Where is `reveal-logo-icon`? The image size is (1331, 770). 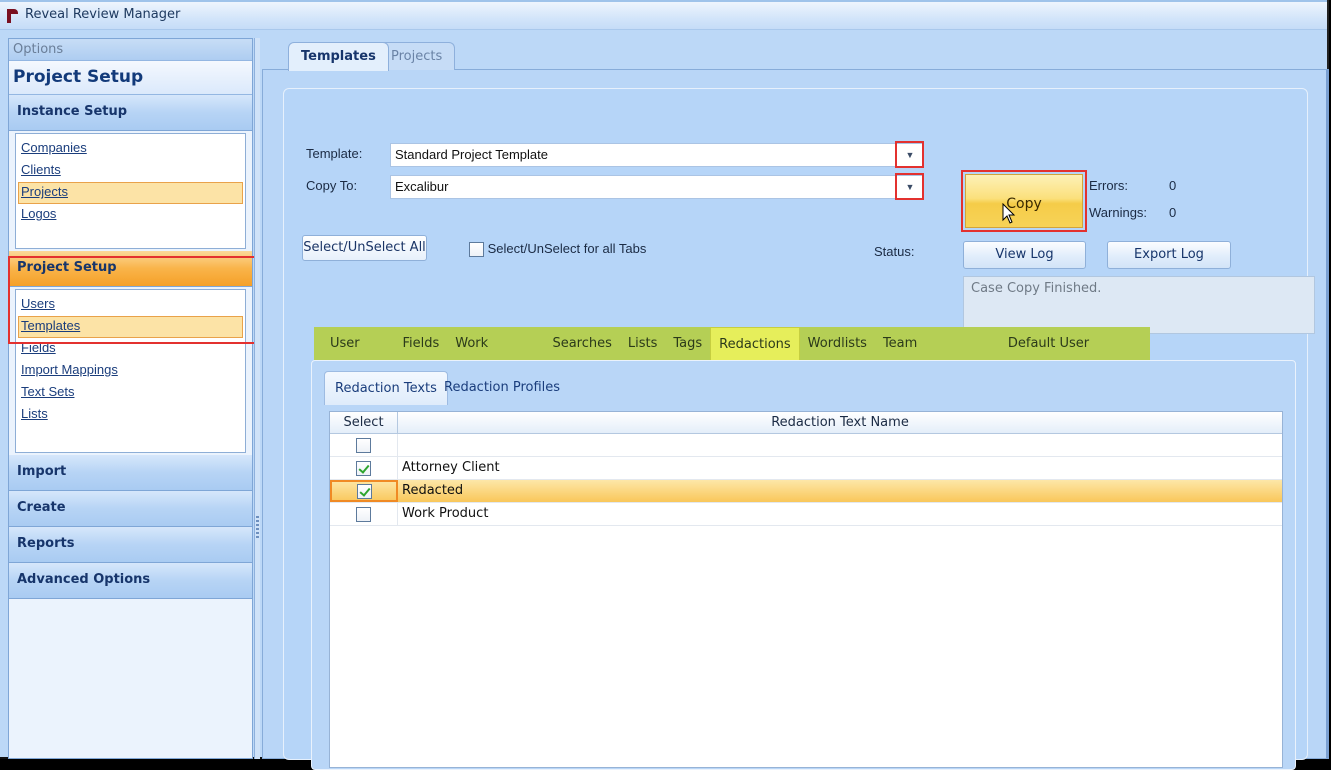 reveal-logo-icon is located at coordinates (12, 16).